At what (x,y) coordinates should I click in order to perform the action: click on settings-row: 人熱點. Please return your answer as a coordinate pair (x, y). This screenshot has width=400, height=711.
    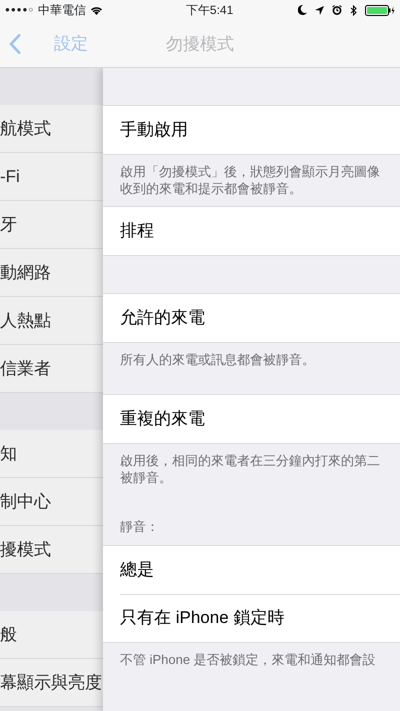
    Looking at the image, I should click on (51, 321).